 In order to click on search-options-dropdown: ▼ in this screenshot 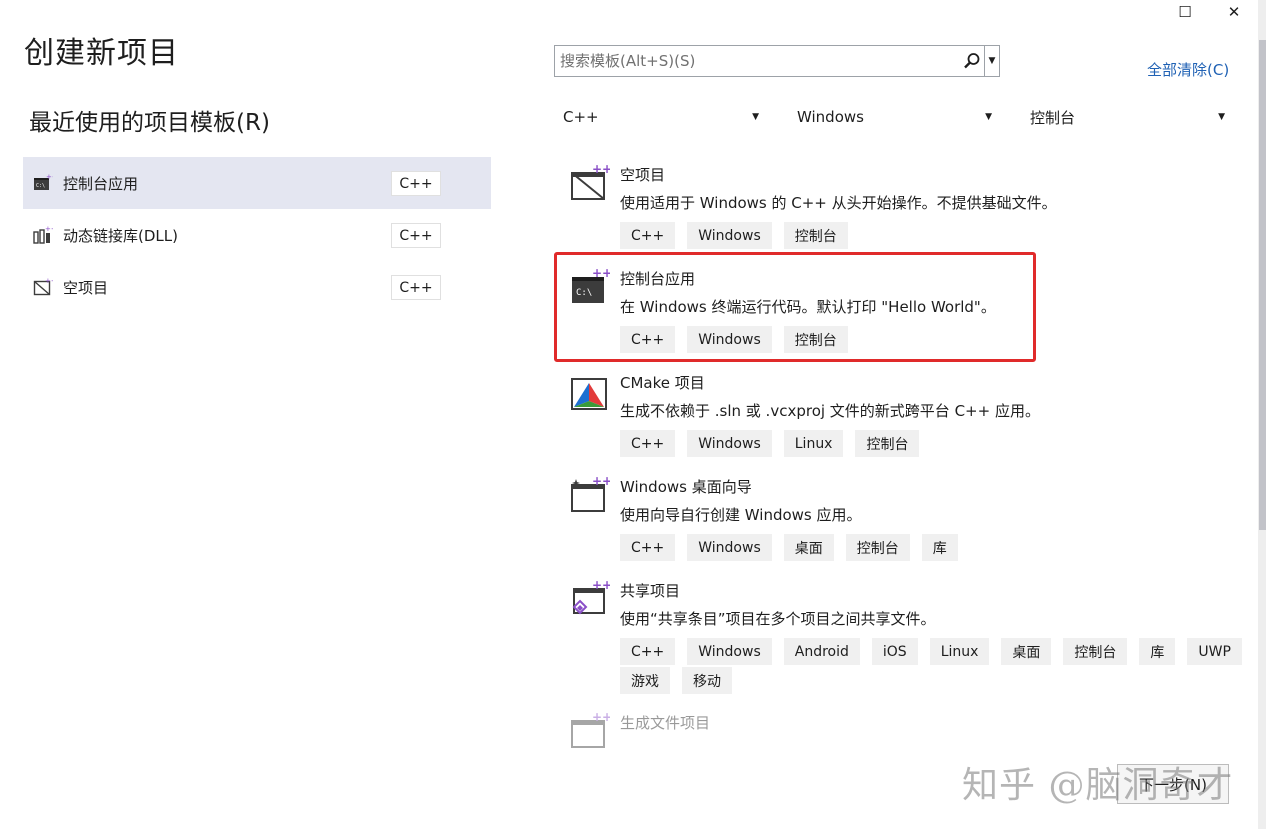, I will do `click(991, 61)`.